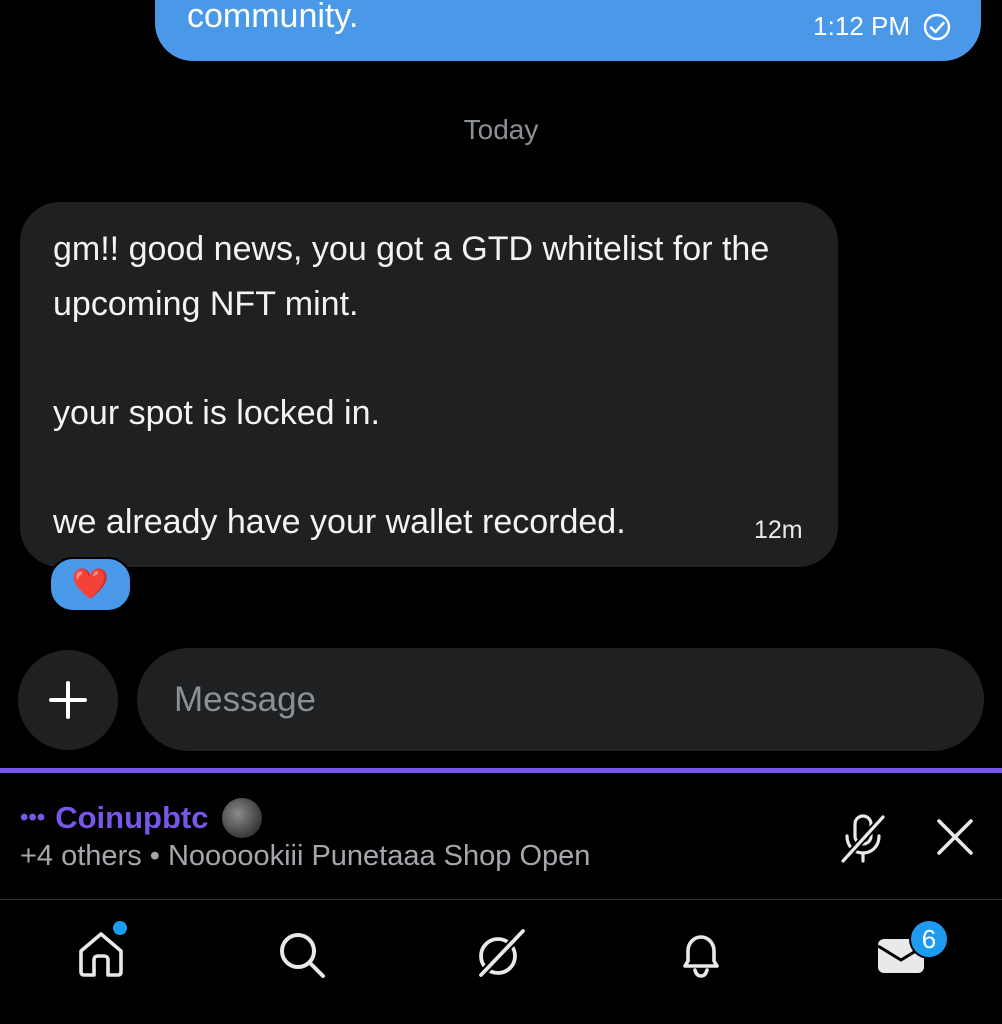 The height and width of the screenshot is (1024, 1002). I want to click on messages-badge: 6, so click(929, 939).